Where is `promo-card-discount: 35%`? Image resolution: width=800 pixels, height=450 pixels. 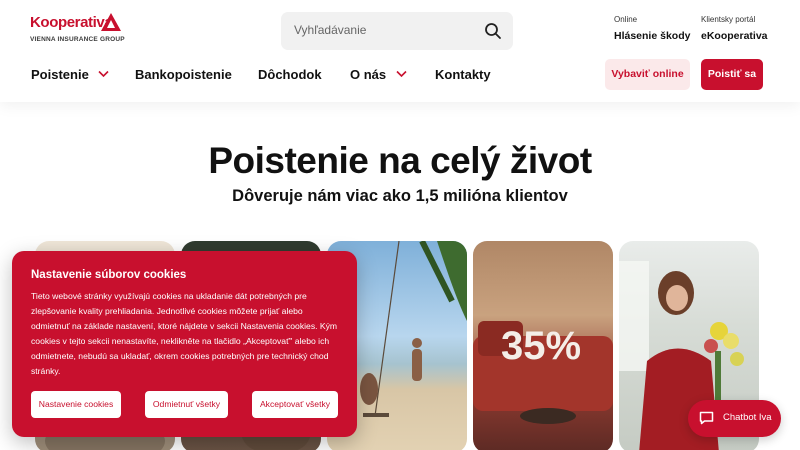
promo-card-discount: 35% is located at coordinates (543, 345).